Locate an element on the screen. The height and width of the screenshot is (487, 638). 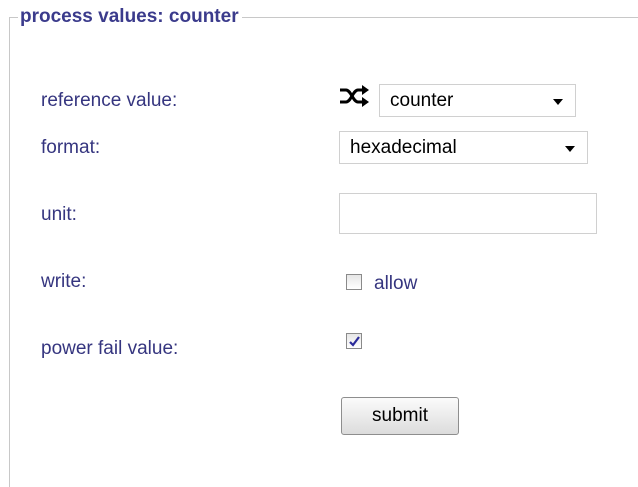
write-allow-checkbox is located at coordinates (354, 282).